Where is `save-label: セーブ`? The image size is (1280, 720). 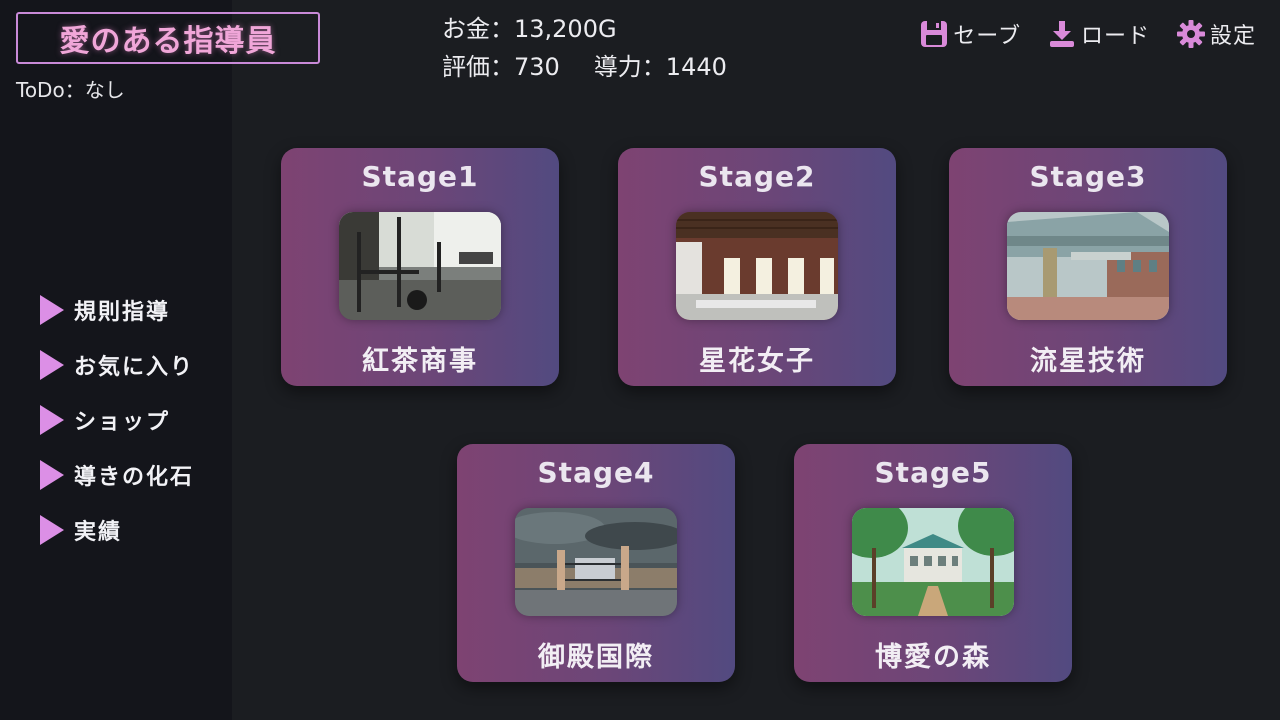
save-label: セーブ is located at coordinates (987, 36).